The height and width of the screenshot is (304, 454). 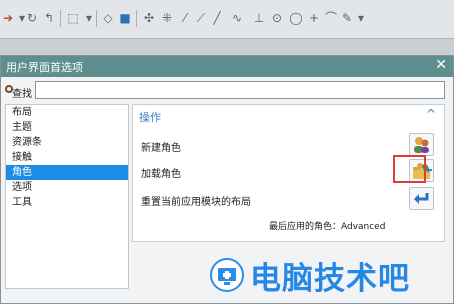 I want to click on watermark-logo-icon, so click(x=227, y=275).